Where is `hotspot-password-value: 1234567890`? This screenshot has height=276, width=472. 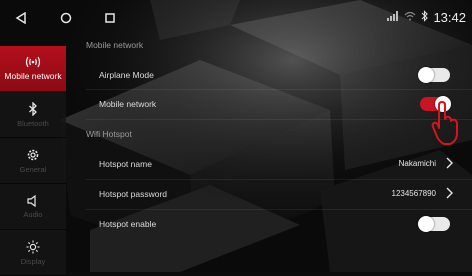
hotspot-password-value: 1234567890 is located at coordinates (414, 193).